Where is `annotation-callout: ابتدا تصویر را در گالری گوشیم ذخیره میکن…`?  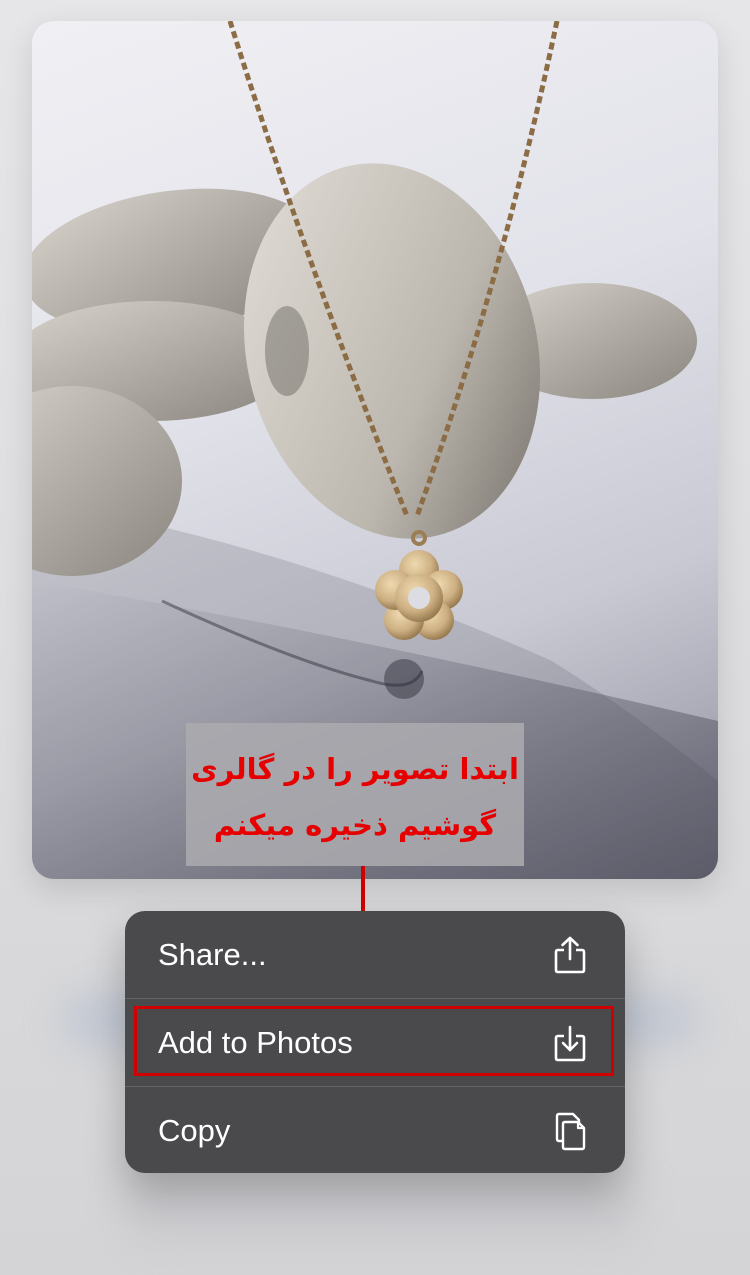 annotation-callout: ابتدا تصویر را در گالری گوشیم ذخیره میکن… is located at coordinates (355, 794).